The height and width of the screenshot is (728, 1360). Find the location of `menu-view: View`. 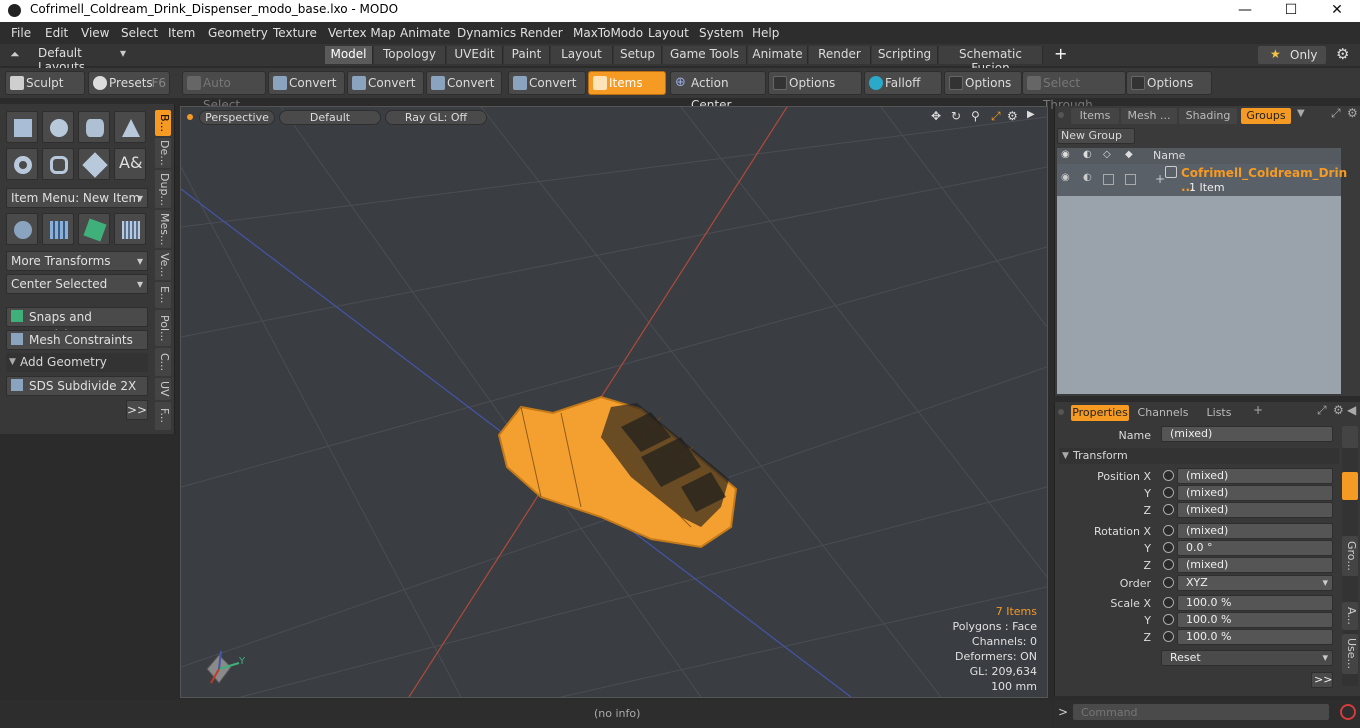

menu-view: View is located at coordinates (95, 33).